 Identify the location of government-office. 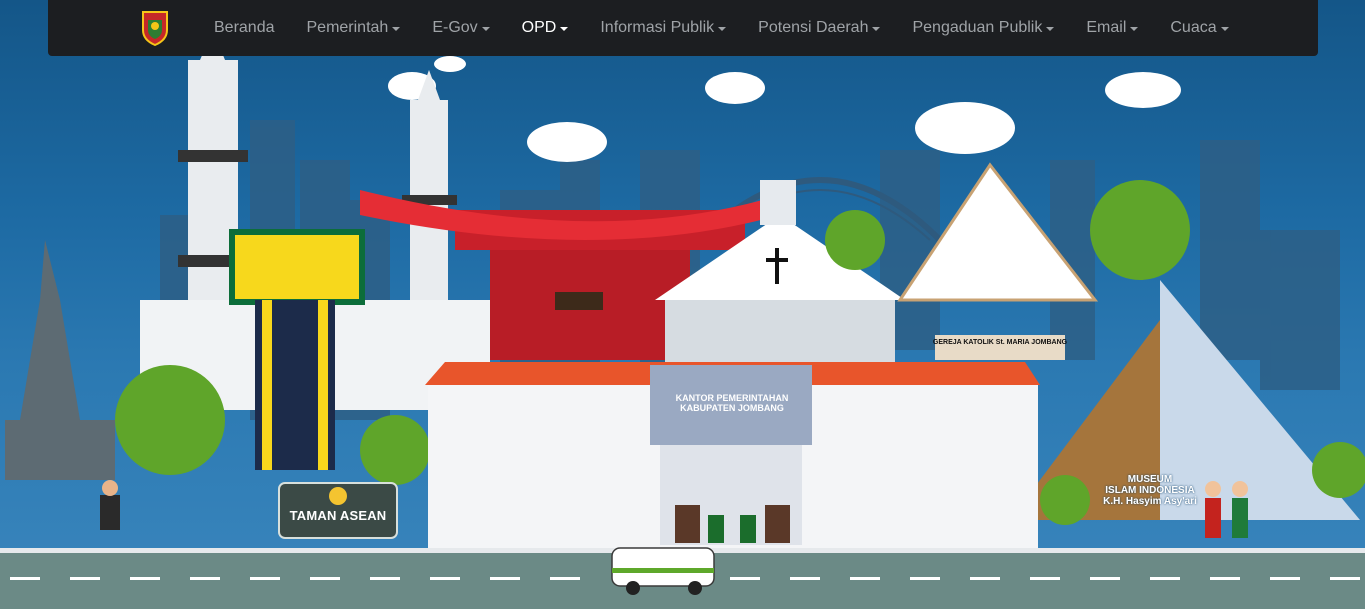
(732, 456).